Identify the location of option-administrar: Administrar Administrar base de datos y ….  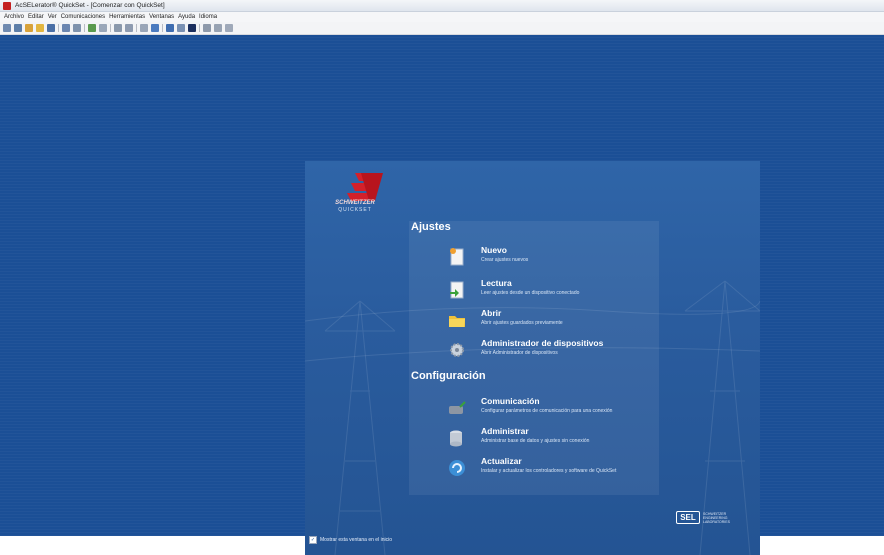
(552, 438).